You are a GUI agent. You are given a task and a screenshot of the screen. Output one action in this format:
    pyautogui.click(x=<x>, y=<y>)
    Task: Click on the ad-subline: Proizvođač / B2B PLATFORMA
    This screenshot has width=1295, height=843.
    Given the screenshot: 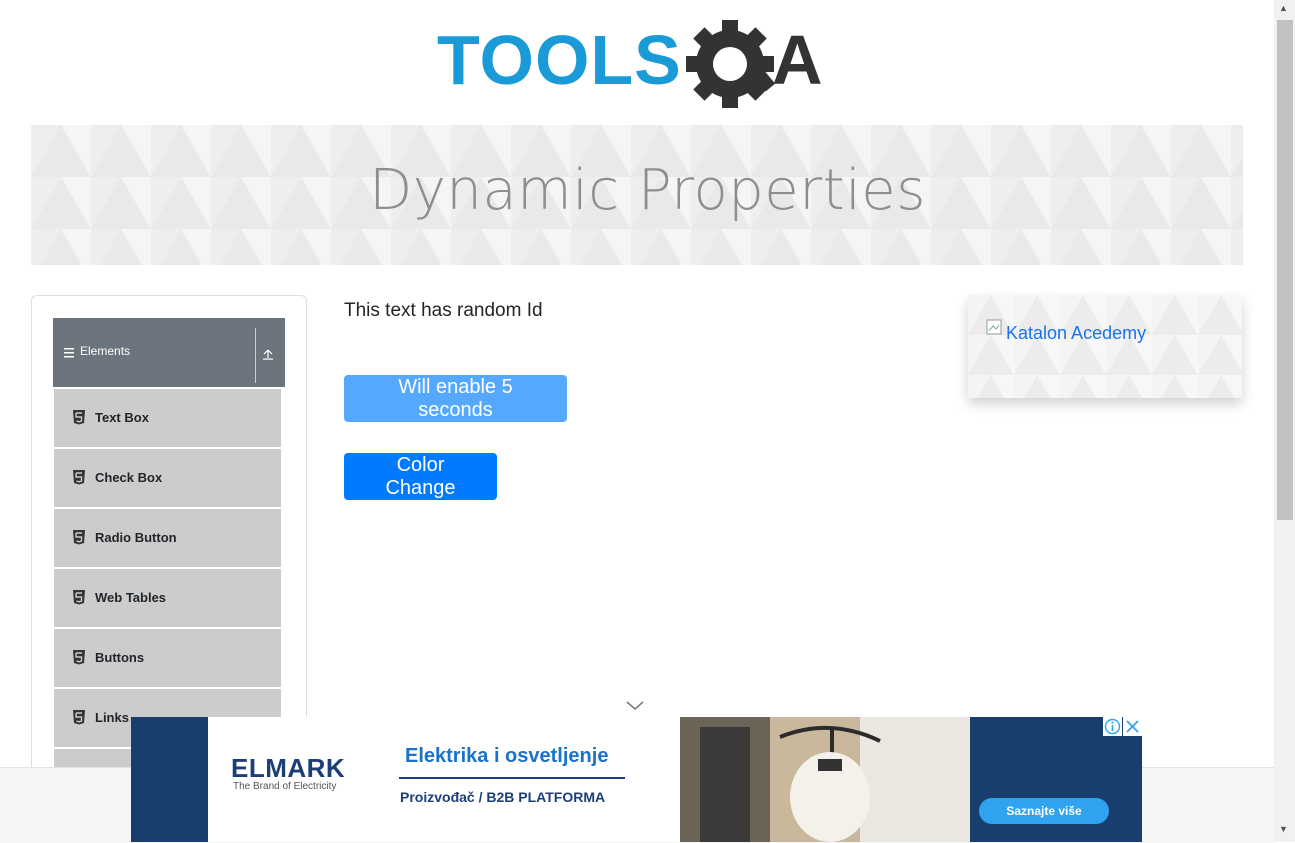 What is the action you would take?
    pyautogui.click(x=503, y=797)
    